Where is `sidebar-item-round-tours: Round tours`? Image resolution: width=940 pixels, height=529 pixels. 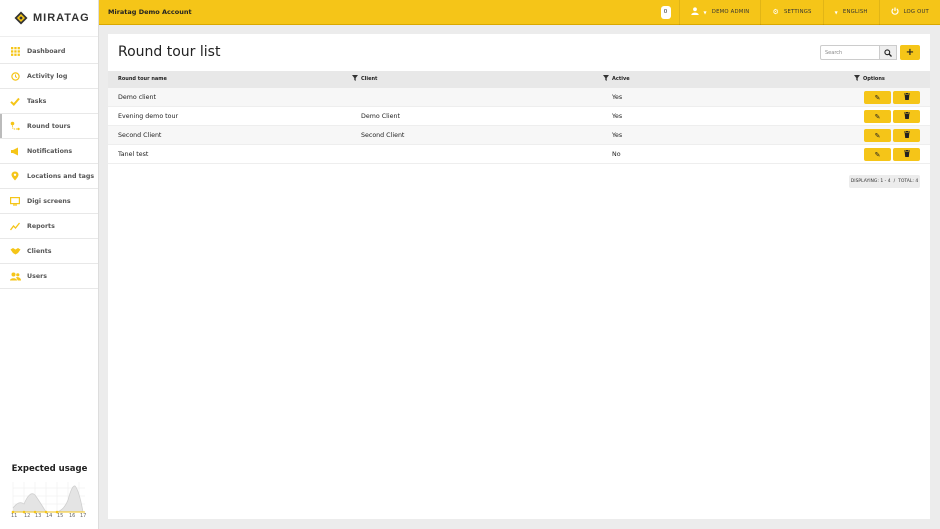 sidebar-item-round-tours: Round tours is located at coordinates (49, 126).